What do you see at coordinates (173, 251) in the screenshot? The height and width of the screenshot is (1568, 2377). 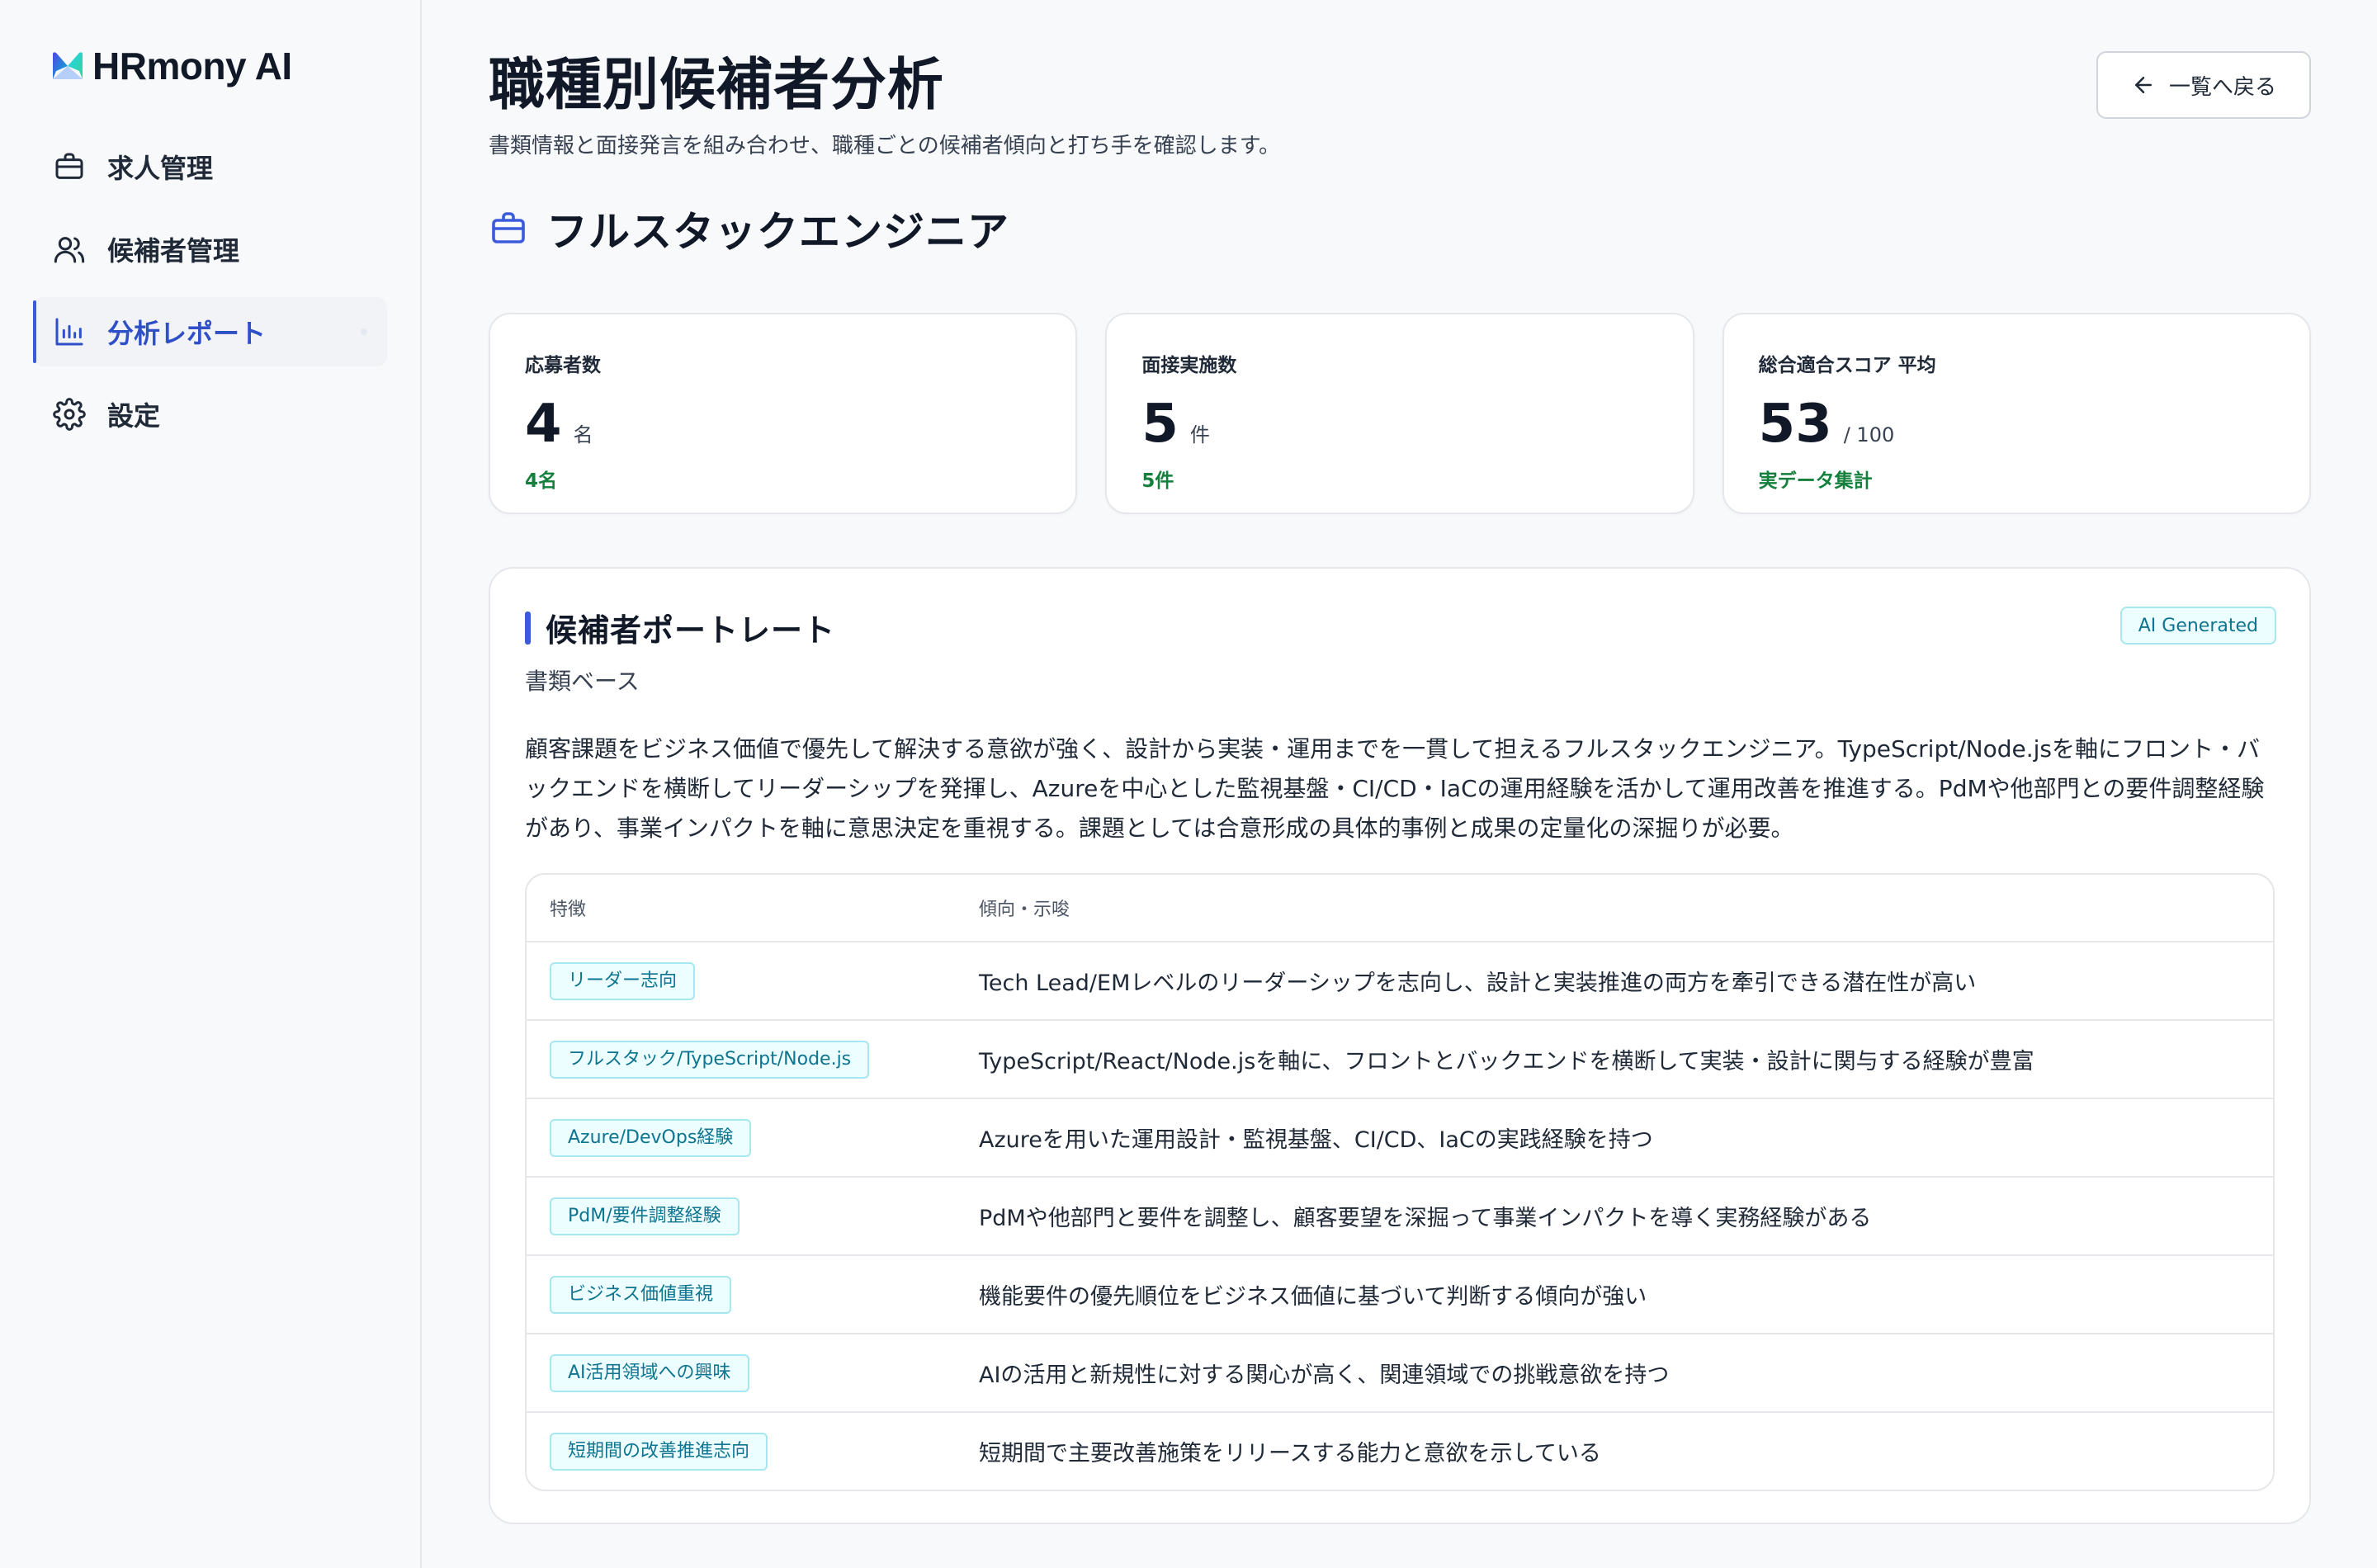 I see `sidebar-item-label: 候補者管理` at bounding box center [173, 251].